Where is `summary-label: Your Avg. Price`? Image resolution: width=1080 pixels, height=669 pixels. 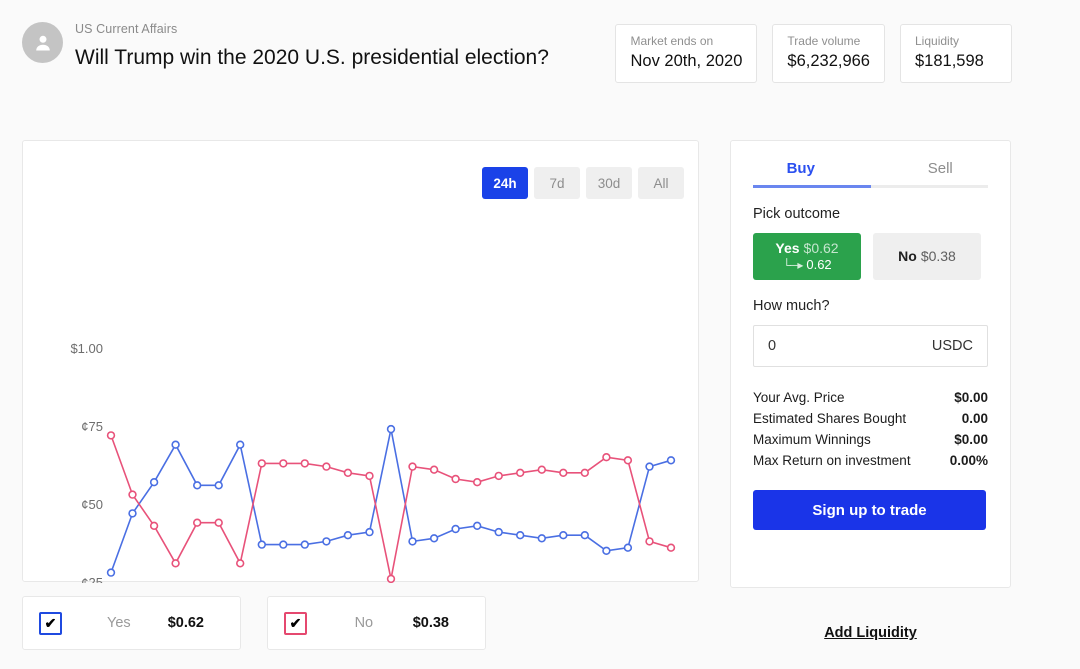
summary-label: Your Avg. Price is located at coordinates (799, 397).